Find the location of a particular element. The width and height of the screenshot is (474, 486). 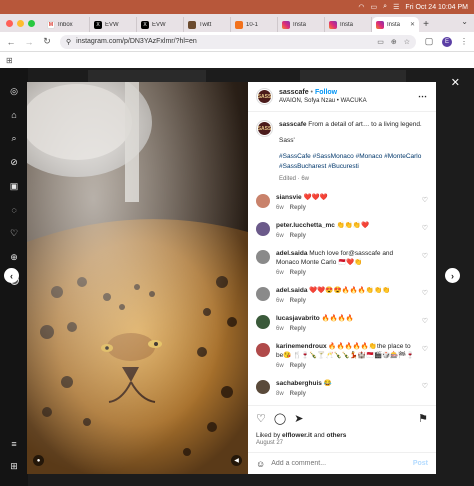

home-icon: ⌂ is located at coordinates (13, 115).